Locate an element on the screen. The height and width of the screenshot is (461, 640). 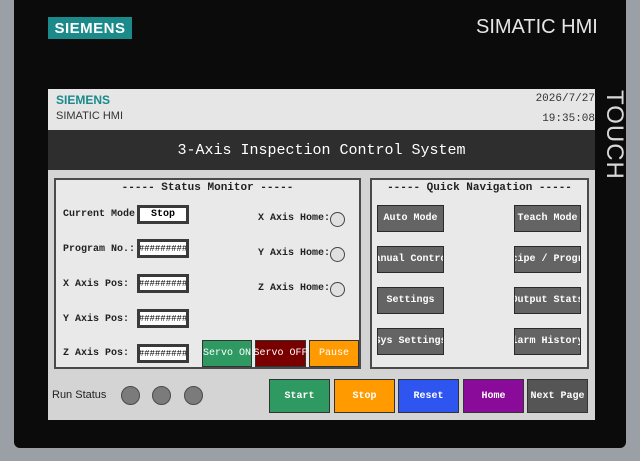
y-axis-pos-label: Y Axis Pos: is located at coordinates (96, 319).